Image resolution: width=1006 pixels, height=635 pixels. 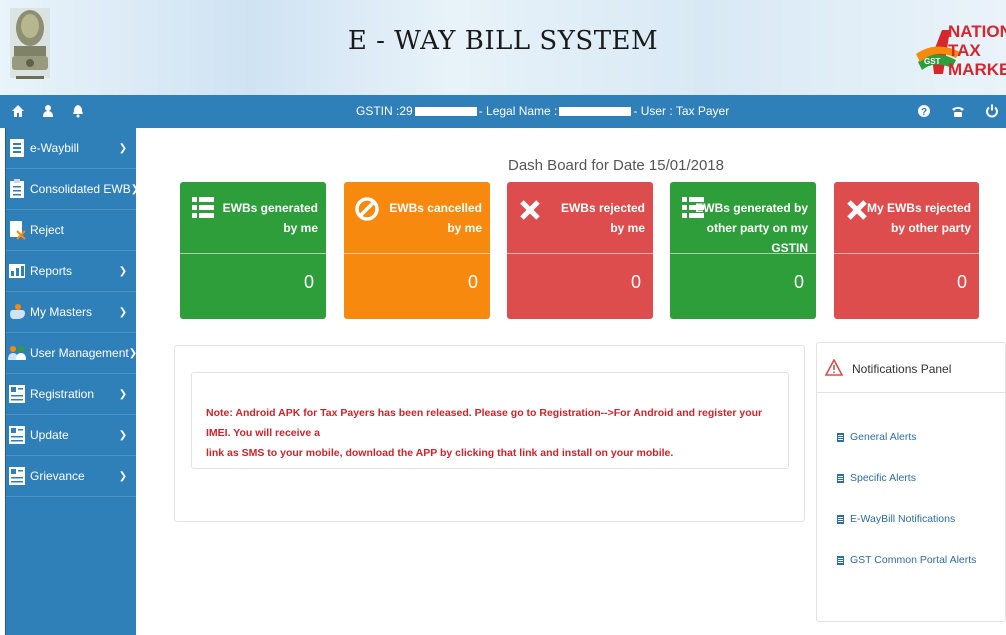 I want to click on ntm-logo-text: NATION TAX MARKET, so click(x=977, y=50).